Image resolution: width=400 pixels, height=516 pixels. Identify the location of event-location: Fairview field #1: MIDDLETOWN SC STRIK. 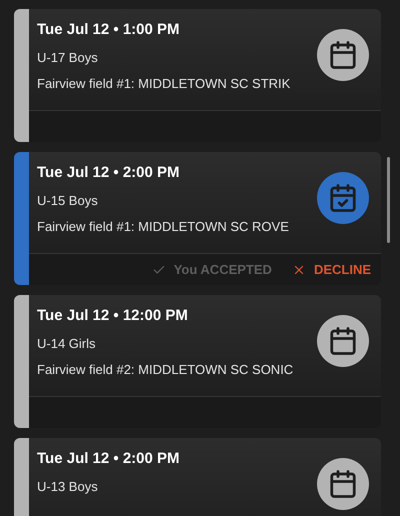
(164, 84).